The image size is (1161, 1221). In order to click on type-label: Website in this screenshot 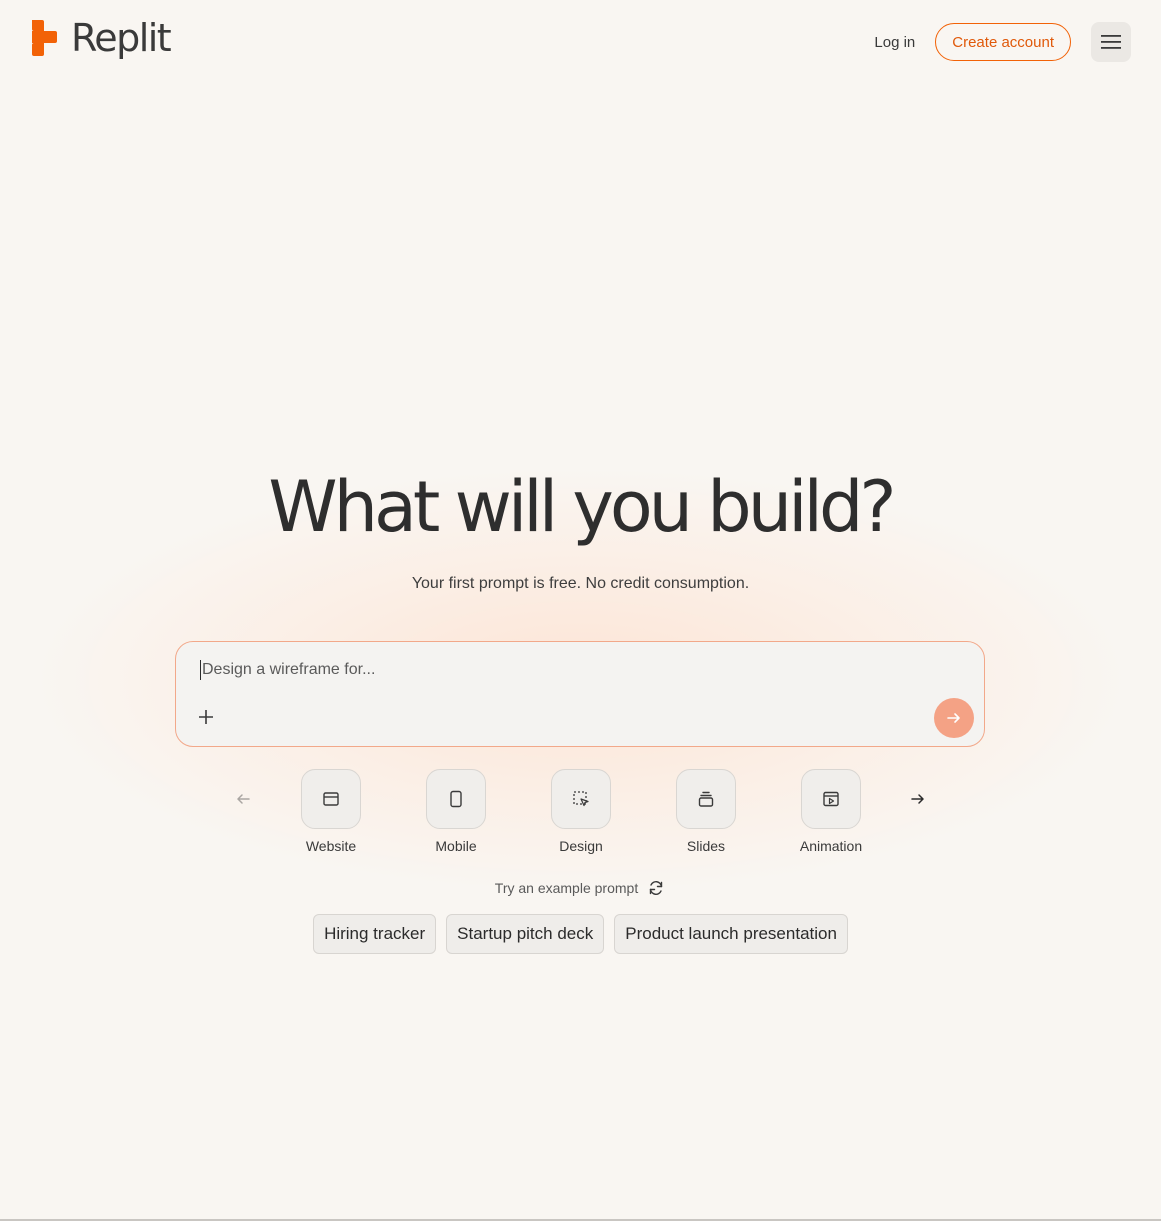, I will do `click(331, 846)`.